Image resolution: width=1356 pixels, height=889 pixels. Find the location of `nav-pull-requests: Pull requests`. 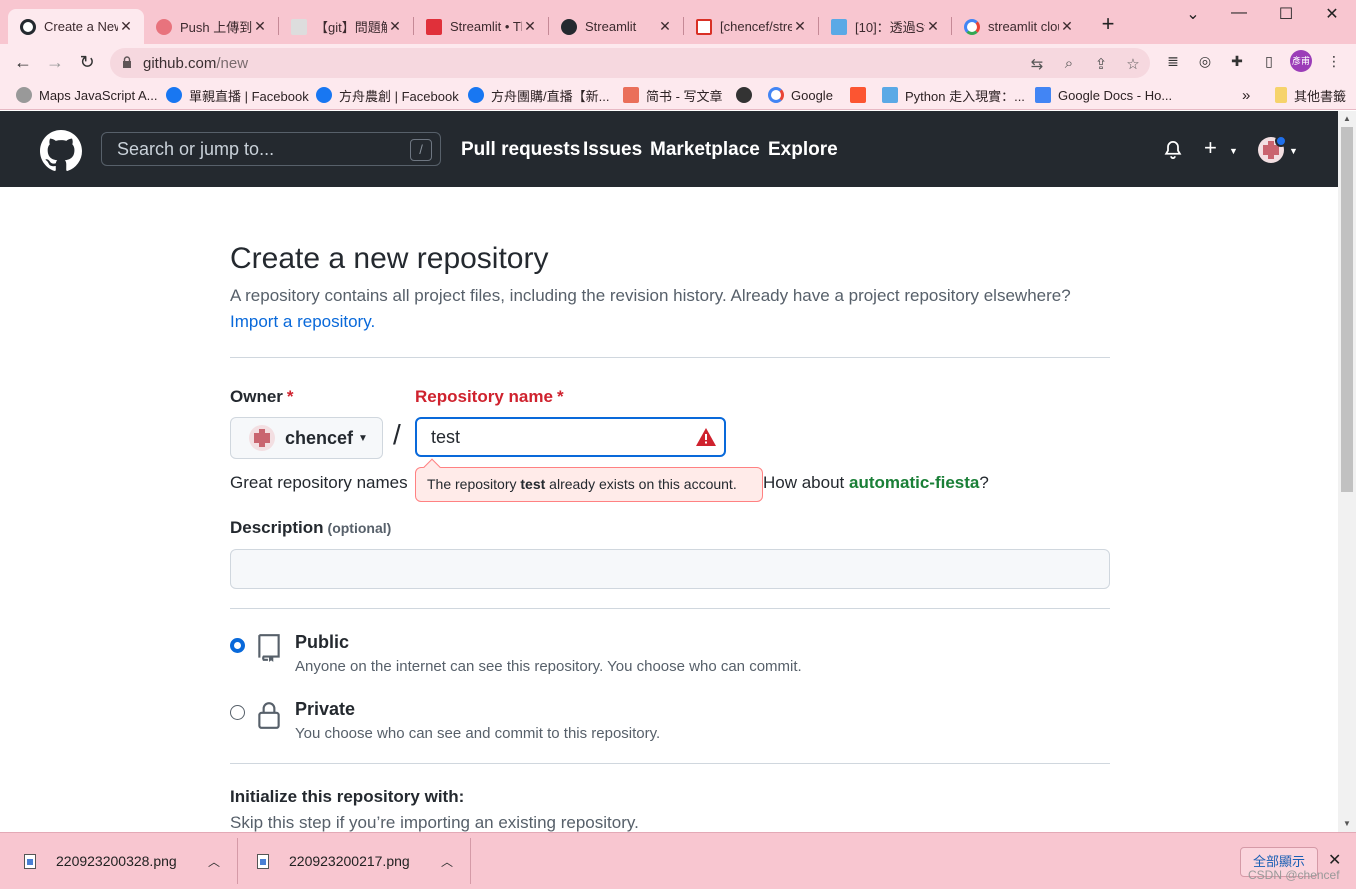

nav-pull-requests: Pull requests is located at coordinates (520, 150).